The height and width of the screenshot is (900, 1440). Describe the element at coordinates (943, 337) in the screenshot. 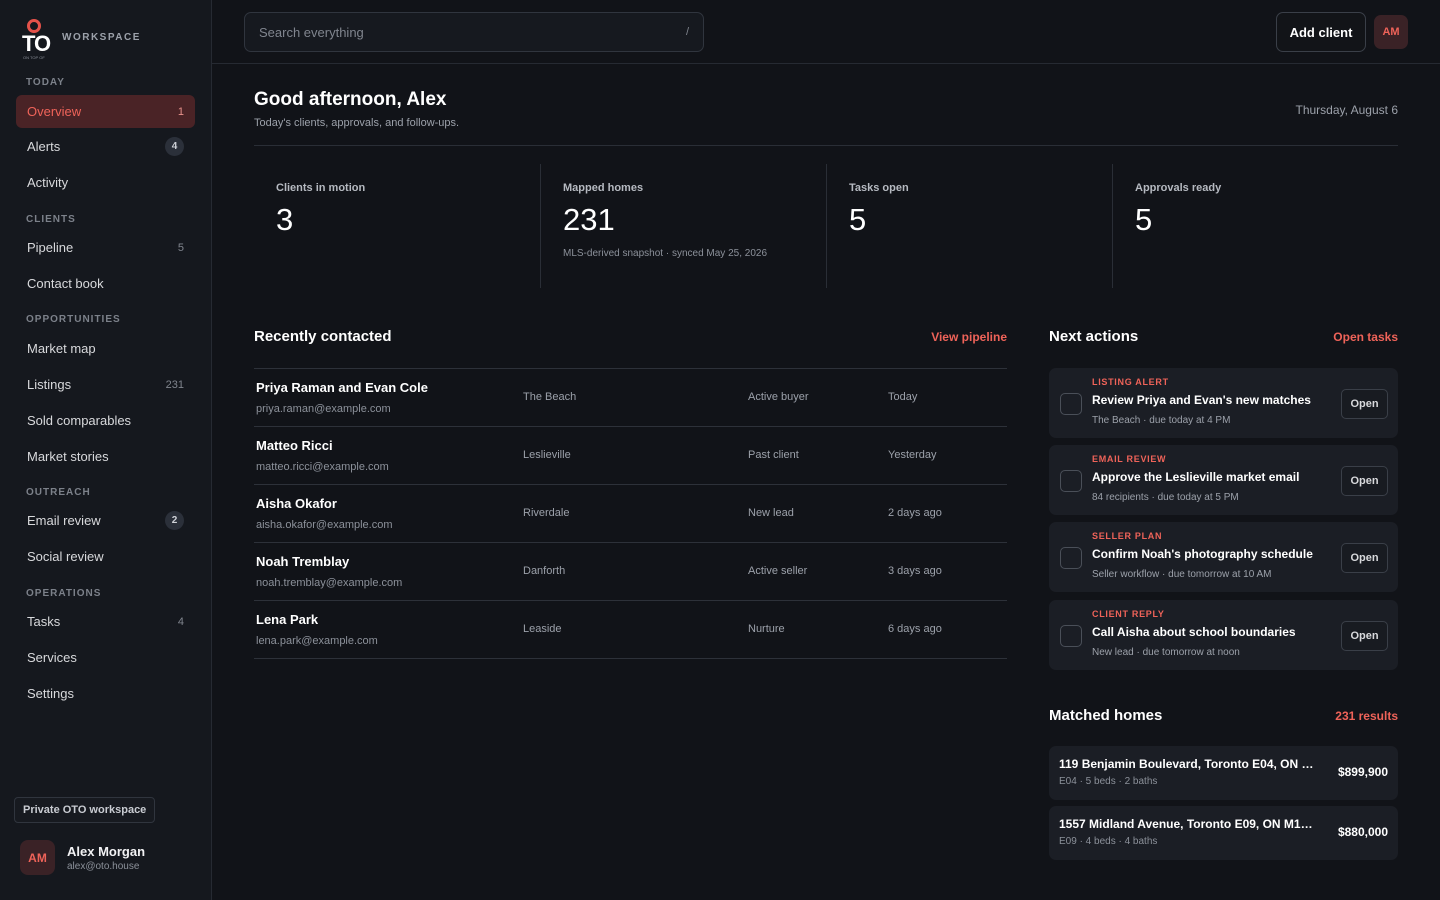

I see `view-pipeline-link: View pipeline` at that location.